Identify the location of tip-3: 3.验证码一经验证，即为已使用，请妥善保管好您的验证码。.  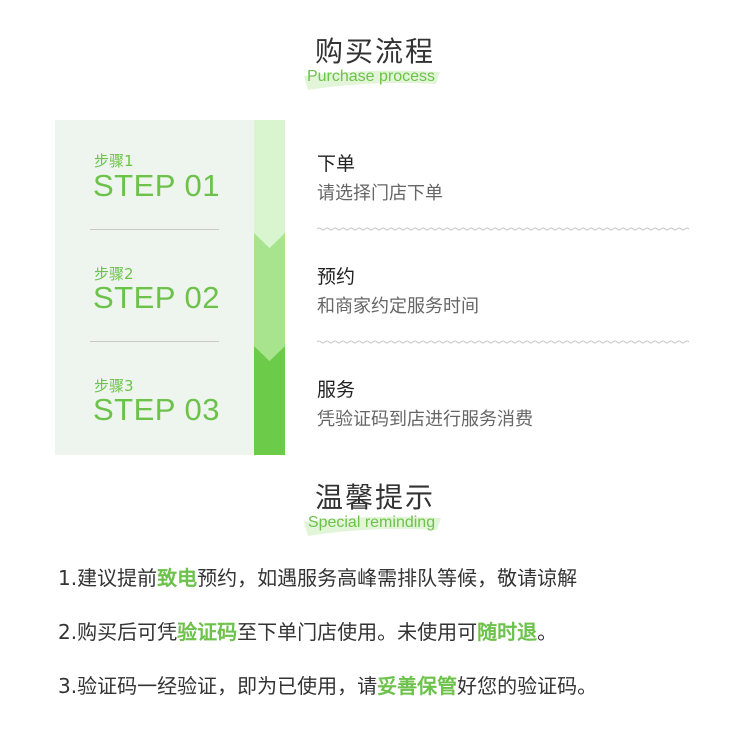
(327, 684).